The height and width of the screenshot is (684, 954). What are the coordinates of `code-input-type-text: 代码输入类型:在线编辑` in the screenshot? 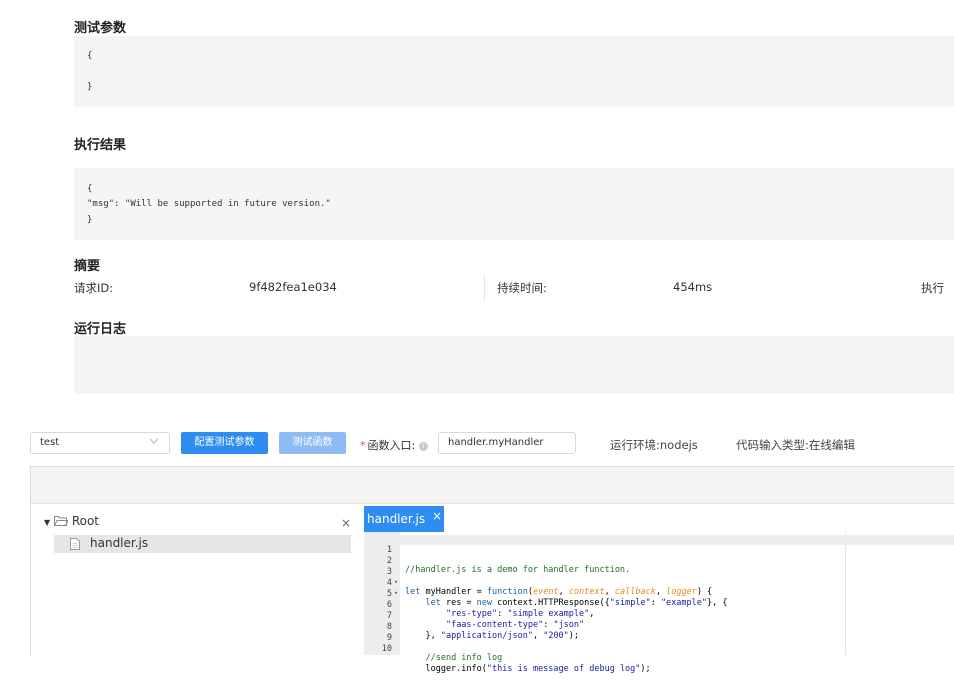 It's located at (795, 445).